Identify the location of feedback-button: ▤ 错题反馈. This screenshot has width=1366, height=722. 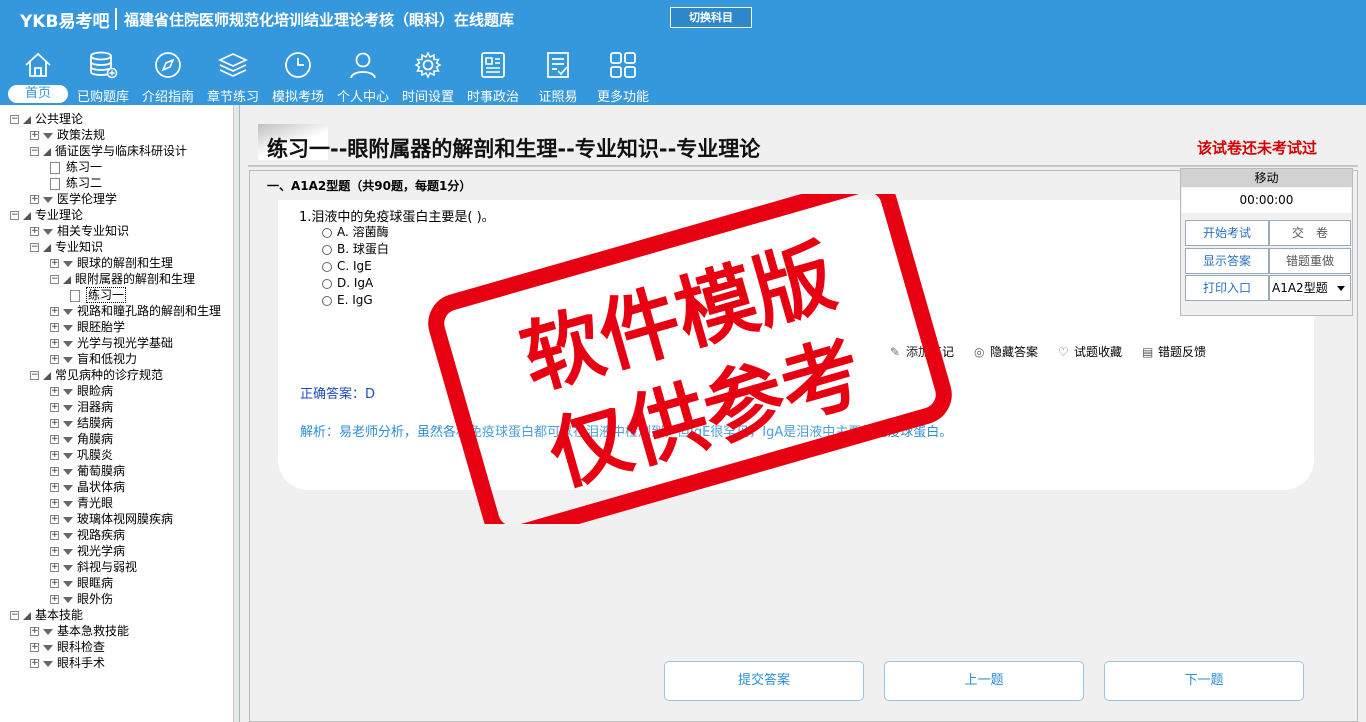
(1174, 351).